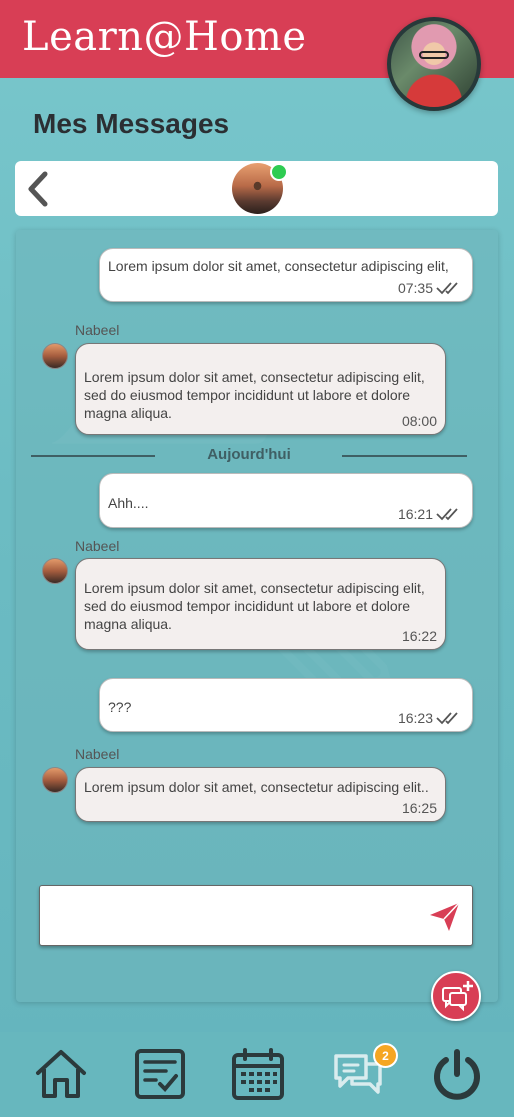 This screenshot has width=514, height=1117. I want to click on message-time: 08:00, so click(419, 421).